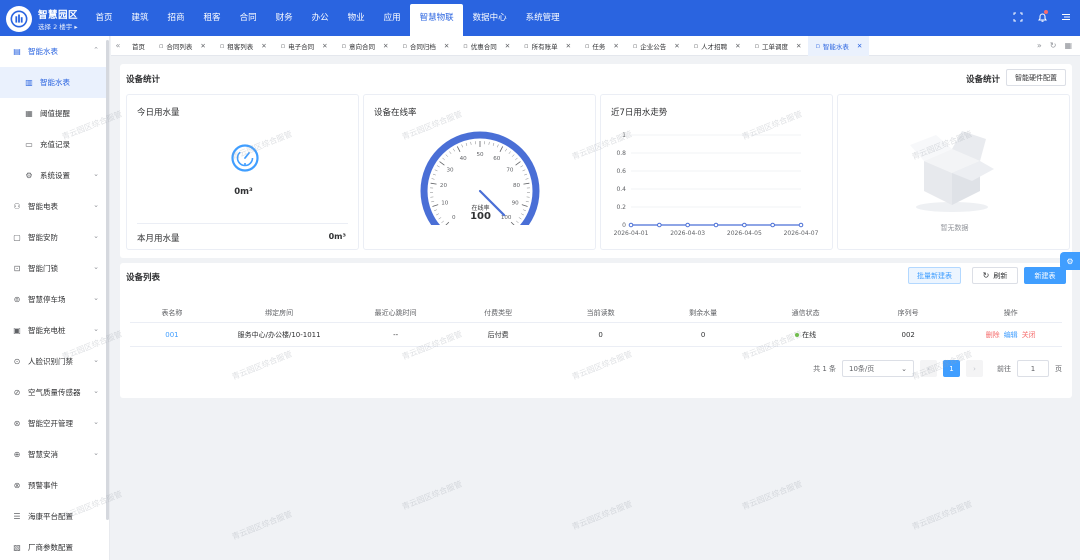 The width and height of the screenshot is (1080, 560). What do you see at coordinates (54, 392) in the screenshot?
I see `sidebar-item: ⊘ 空气质量传感器 ⌄` at bounding box center [54, 392].